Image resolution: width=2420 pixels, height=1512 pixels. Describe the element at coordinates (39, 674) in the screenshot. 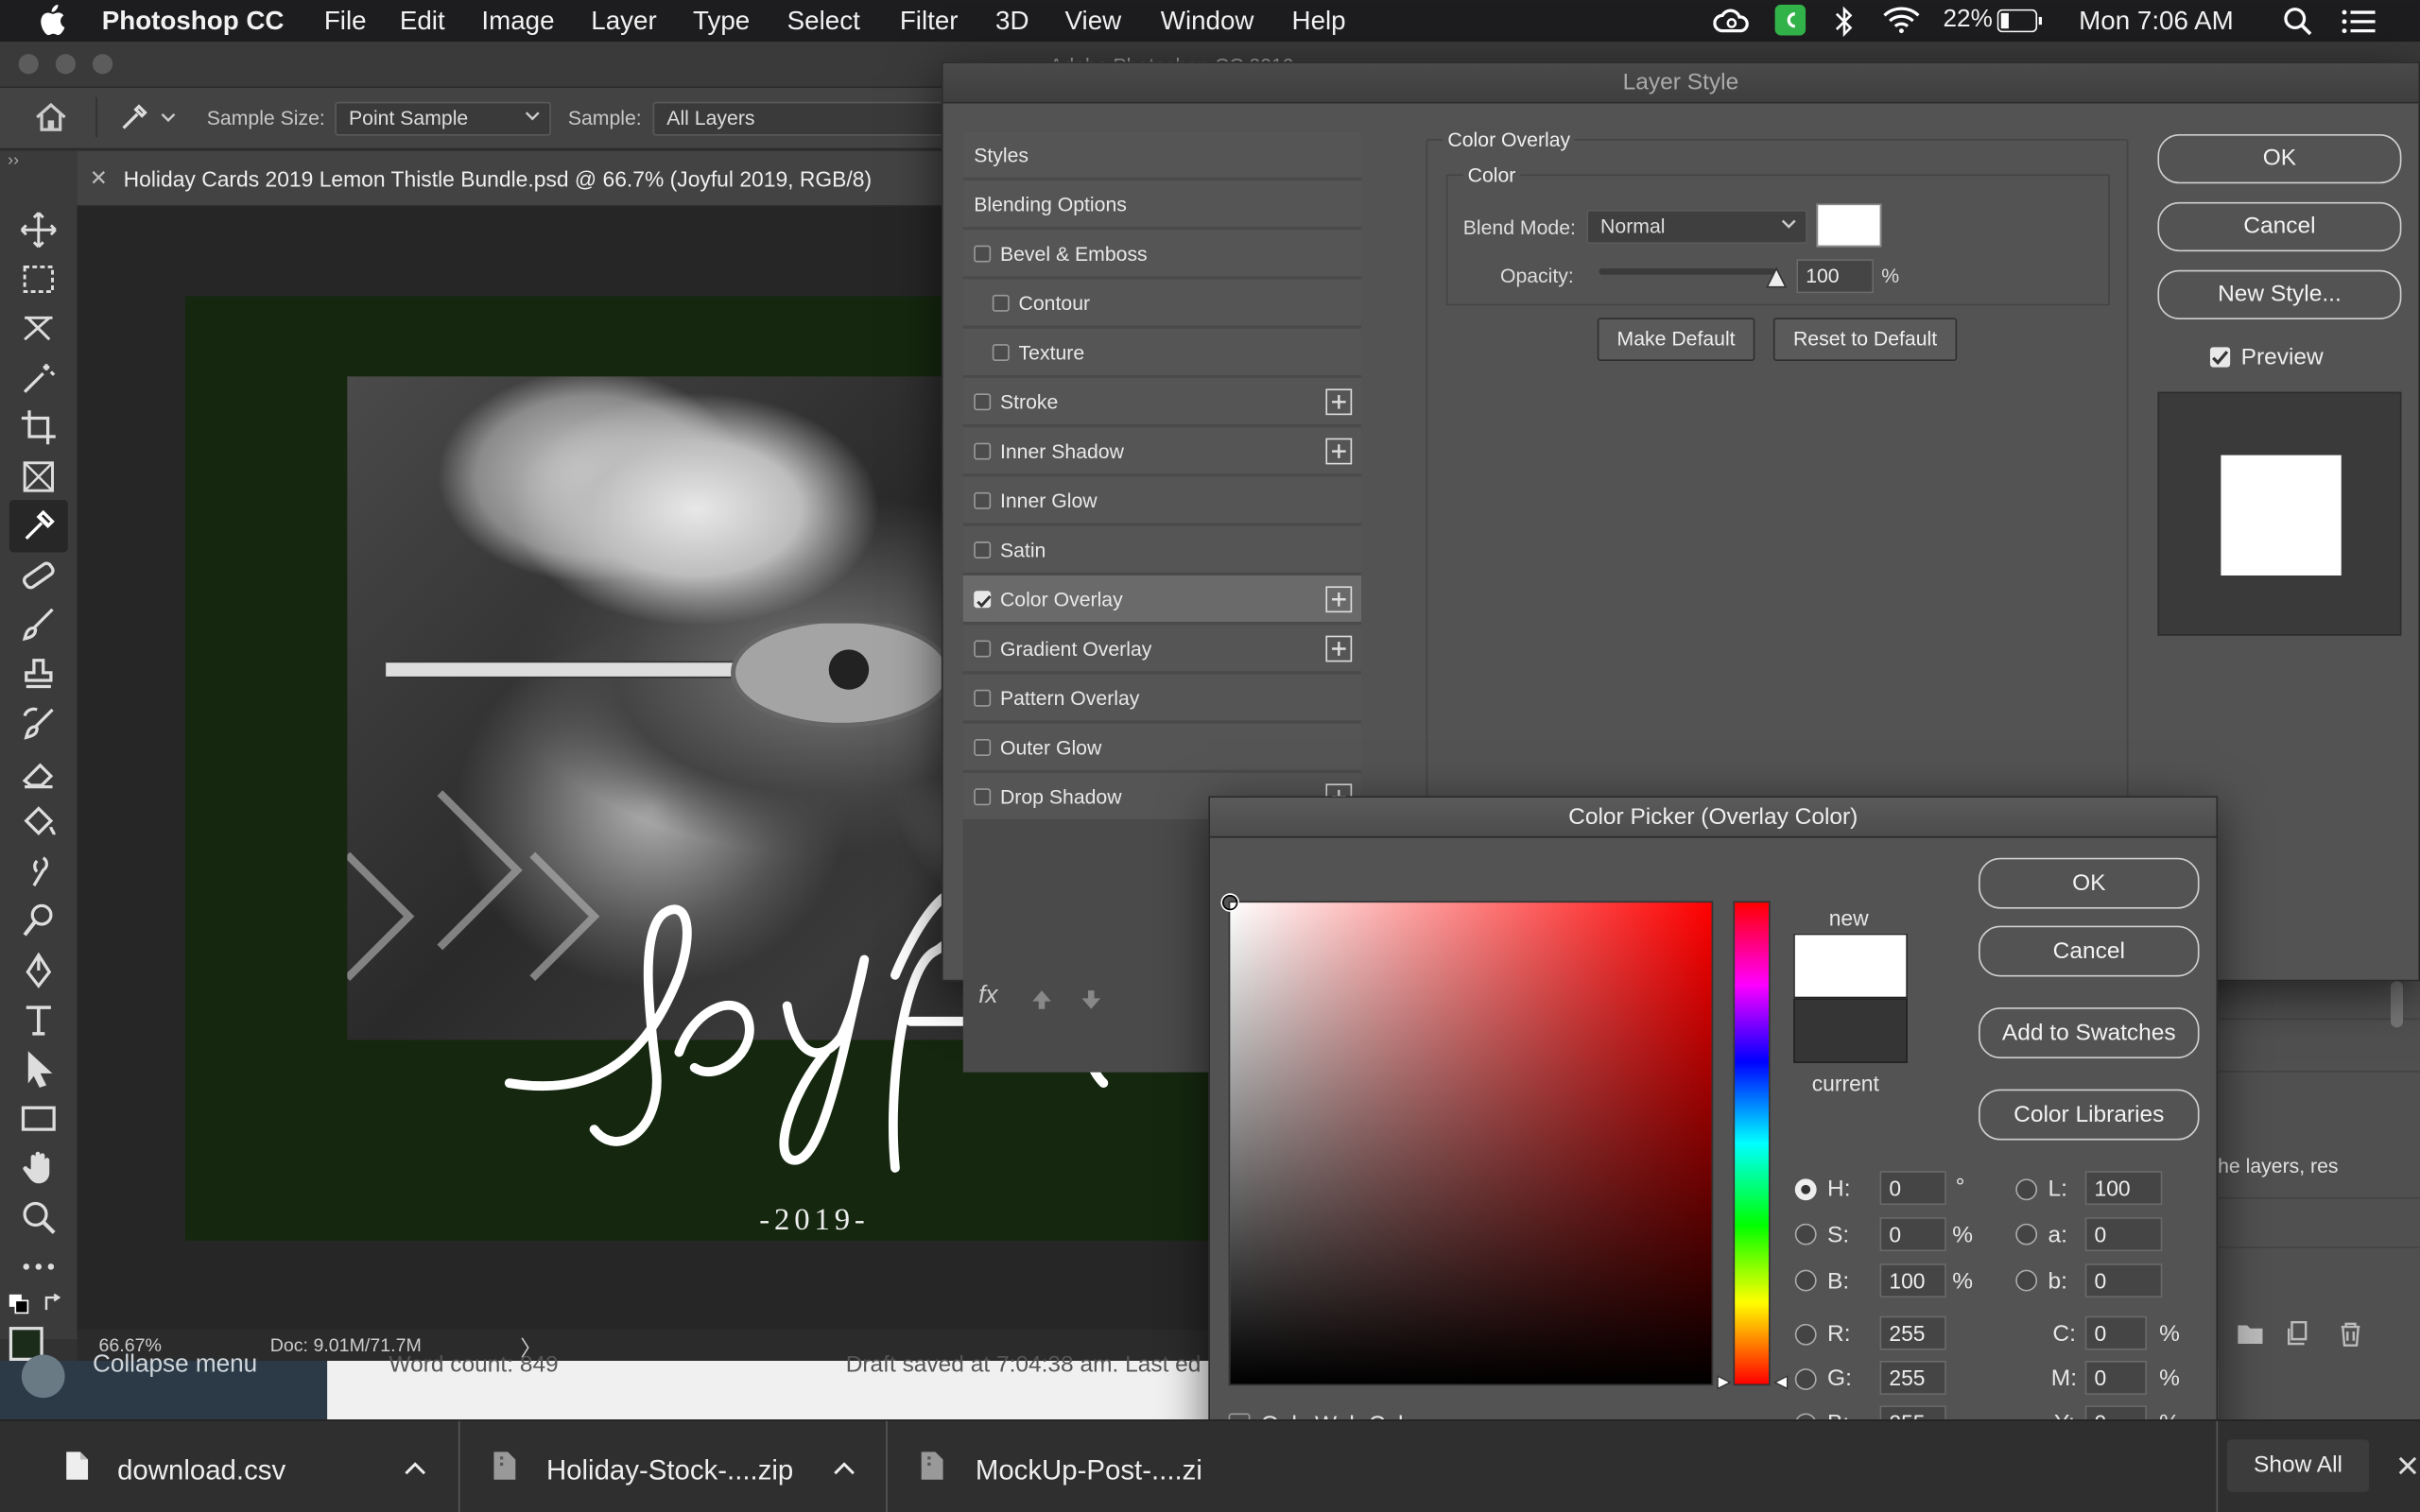

I see `clone-stamp-tool-icon` at that location.